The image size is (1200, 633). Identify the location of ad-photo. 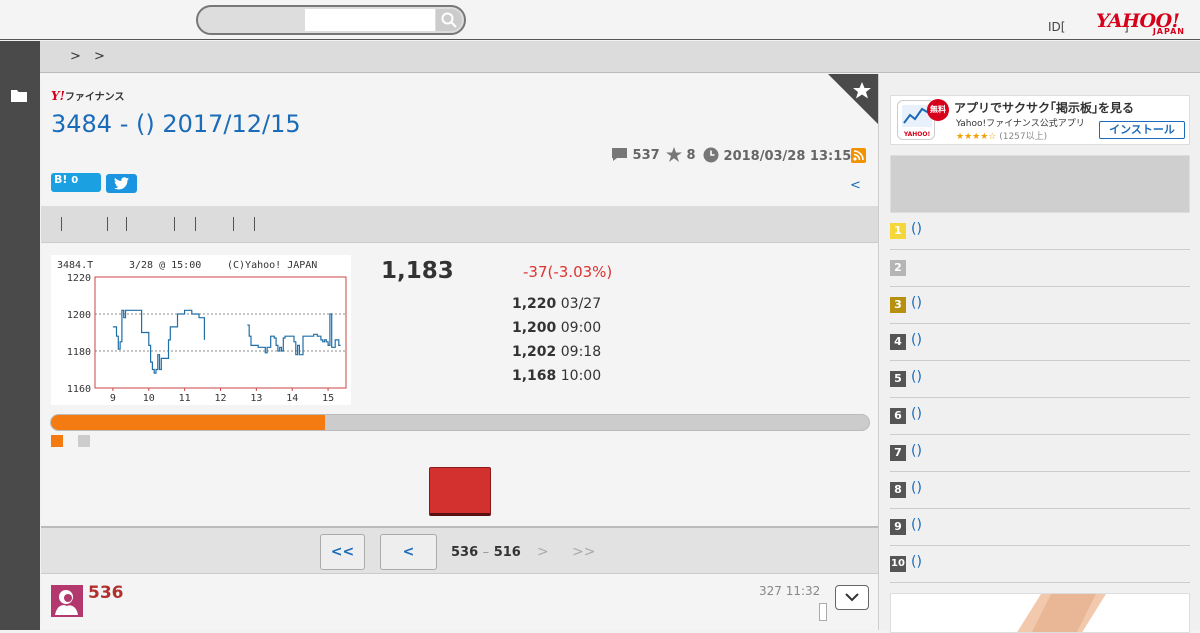
(1040, 613).